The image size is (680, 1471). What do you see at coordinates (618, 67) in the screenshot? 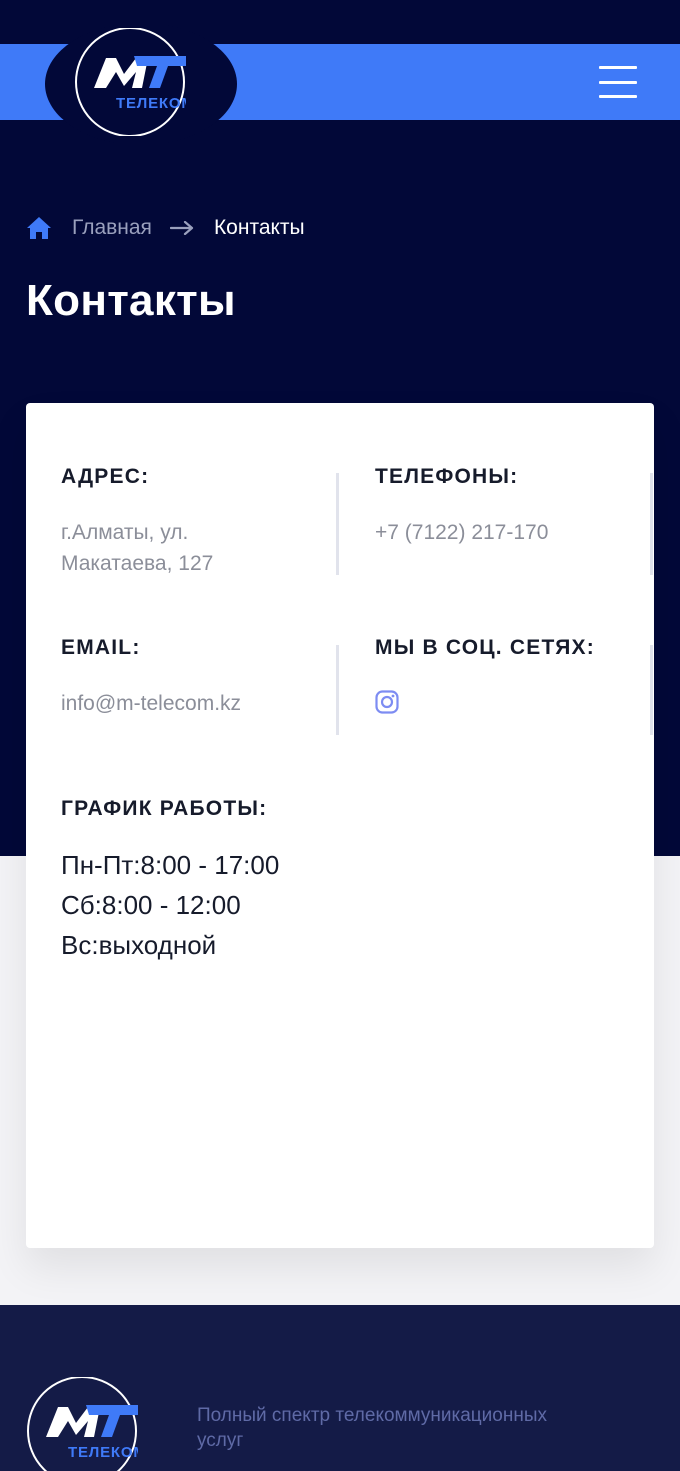
I see `hamburger-menu-icon` at bounding box center [618, 67].